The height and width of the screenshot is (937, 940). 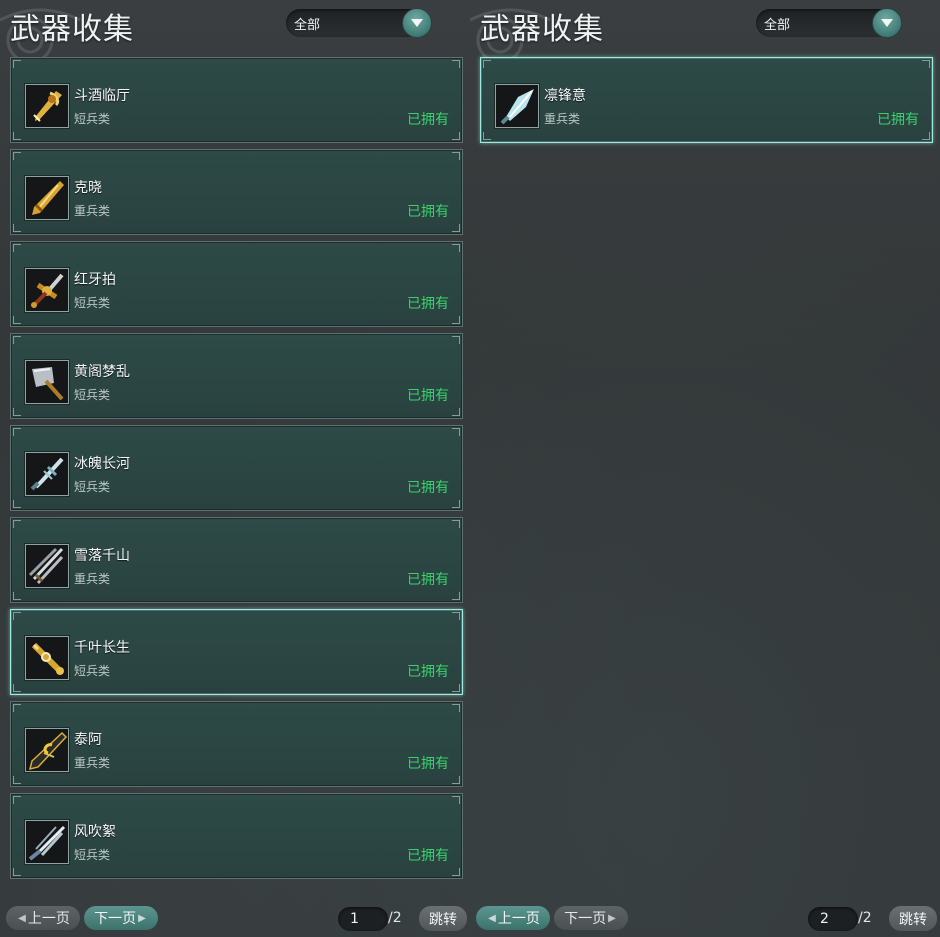 I want to click on red-gold-crossguard-icon, so click(x=47, y=290).